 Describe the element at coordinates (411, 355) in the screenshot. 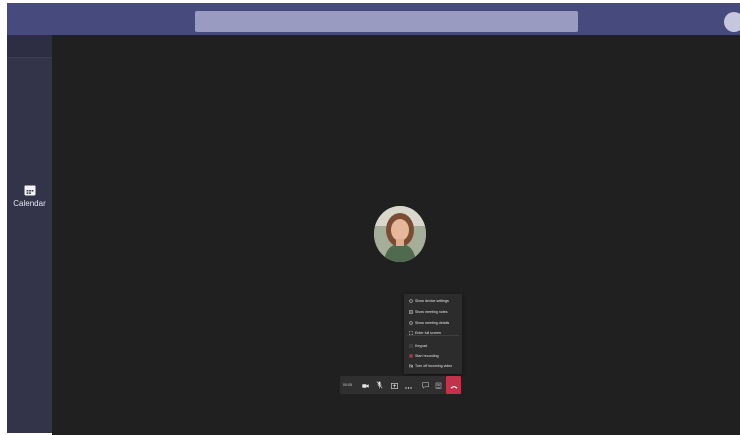

I see `record-icon` at that location.